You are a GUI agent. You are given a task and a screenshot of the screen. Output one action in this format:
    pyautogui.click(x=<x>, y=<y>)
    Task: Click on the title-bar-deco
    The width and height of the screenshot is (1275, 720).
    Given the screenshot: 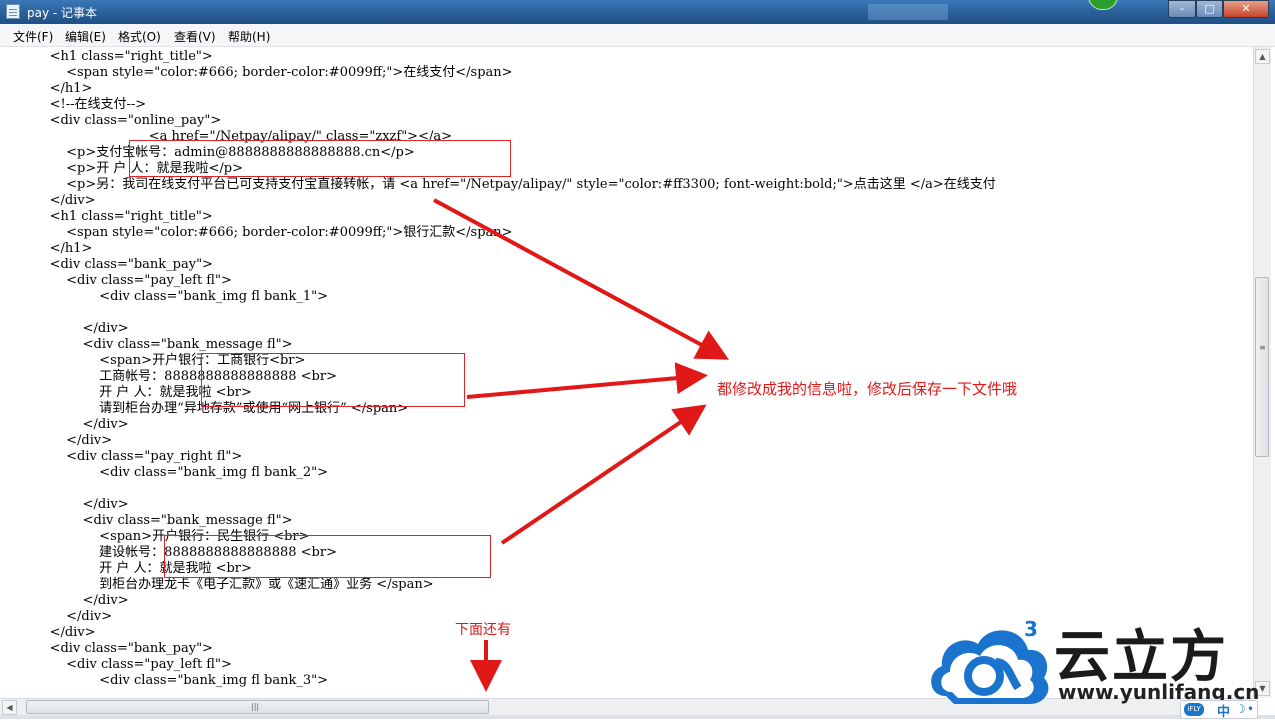 What is the action you would take?
    pyautogui.click(x=908, y=12)
    